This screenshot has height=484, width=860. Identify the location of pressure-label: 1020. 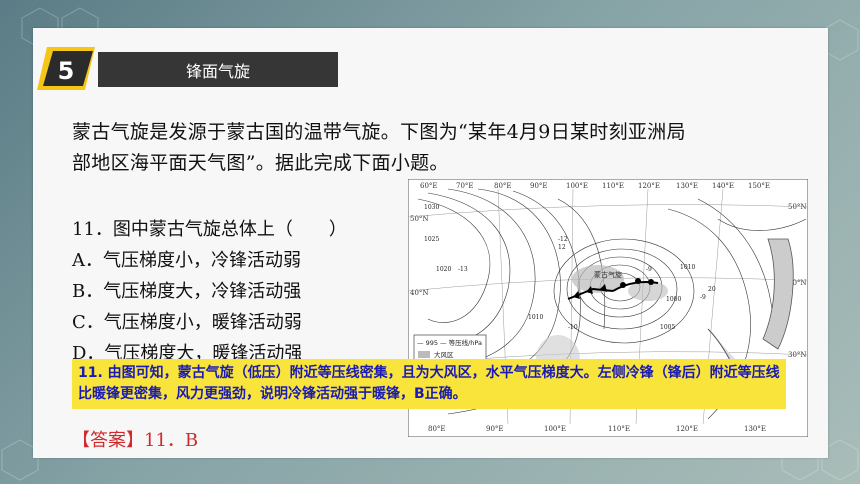
(443, 269).